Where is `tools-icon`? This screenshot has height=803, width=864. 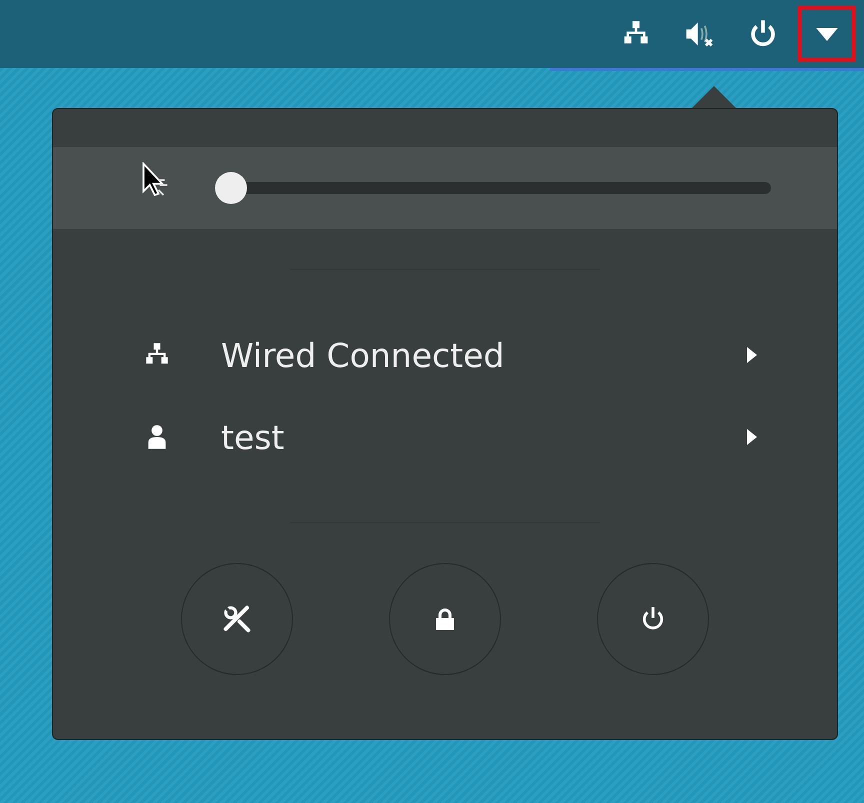
tools-icon is located at coordinates (237, 619).